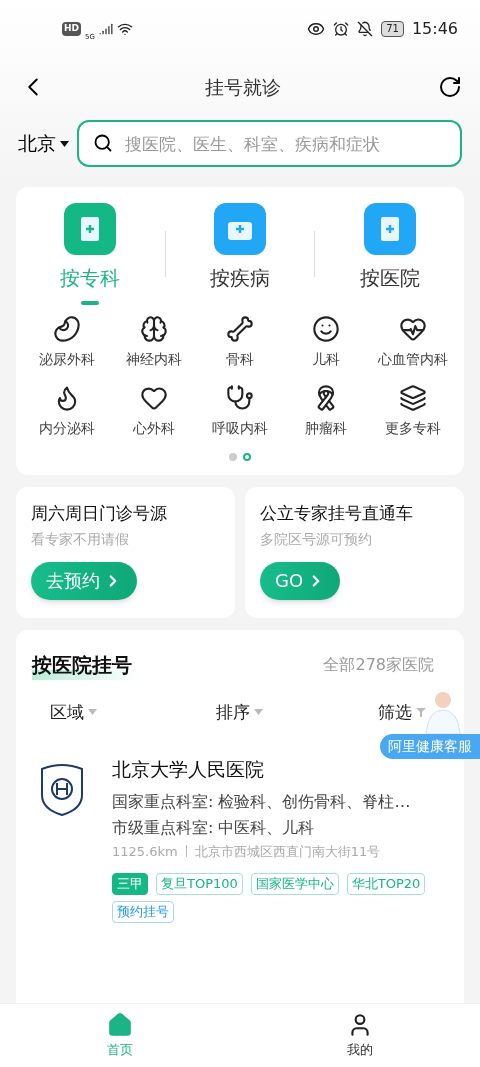 The image size is (480, 1067). Describe the element at coordinates (341, 29) in the screenshot. I see `alarm-icon` at that location.